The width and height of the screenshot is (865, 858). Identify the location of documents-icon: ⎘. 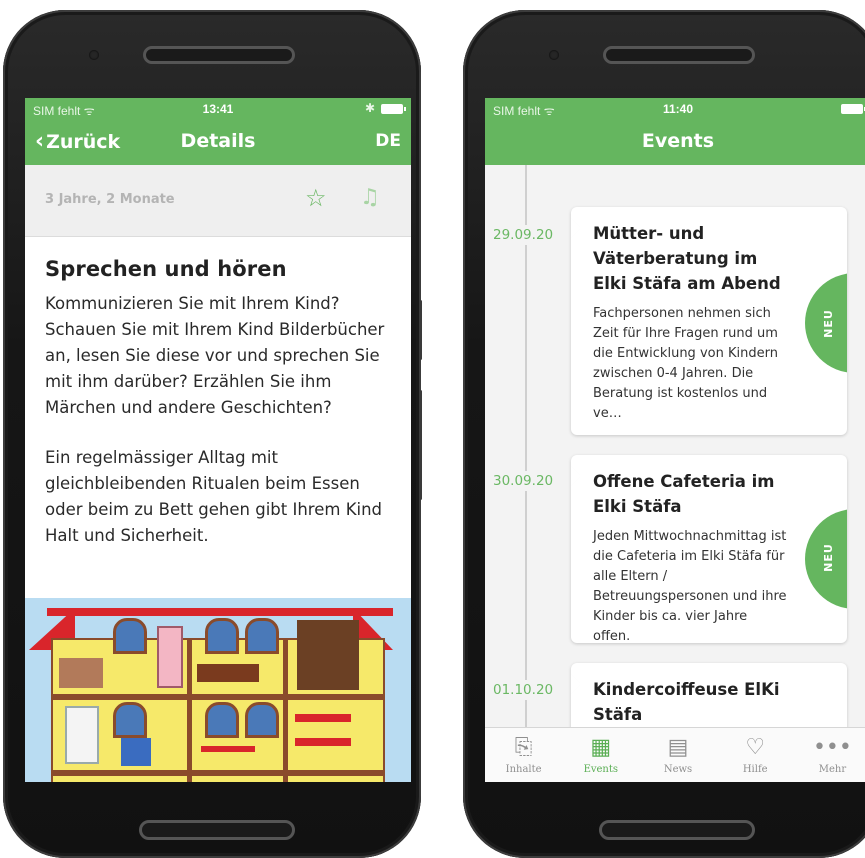
(523, 747).